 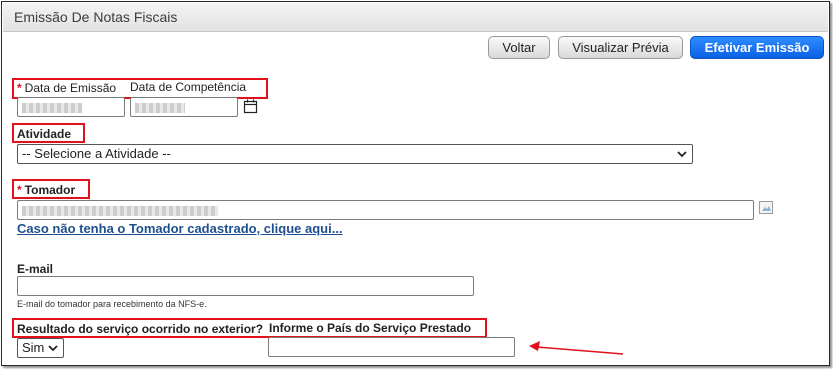 I want to click on emission-date-label: * Data de Emissão, so click(x=66, y=88).